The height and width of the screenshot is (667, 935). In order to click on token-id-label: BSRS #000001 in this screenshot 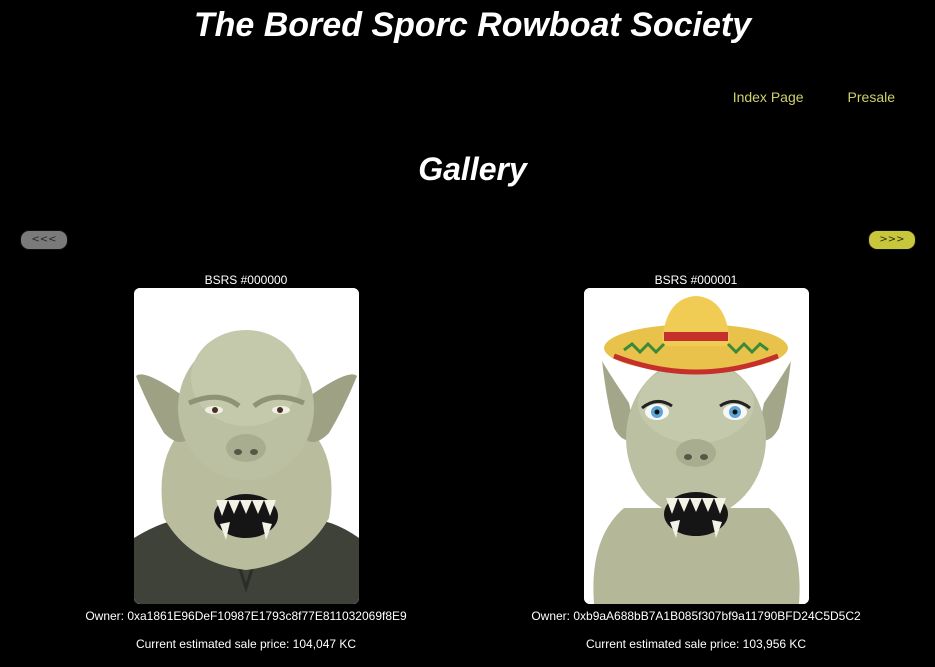, I will do `click(696, 280)`.